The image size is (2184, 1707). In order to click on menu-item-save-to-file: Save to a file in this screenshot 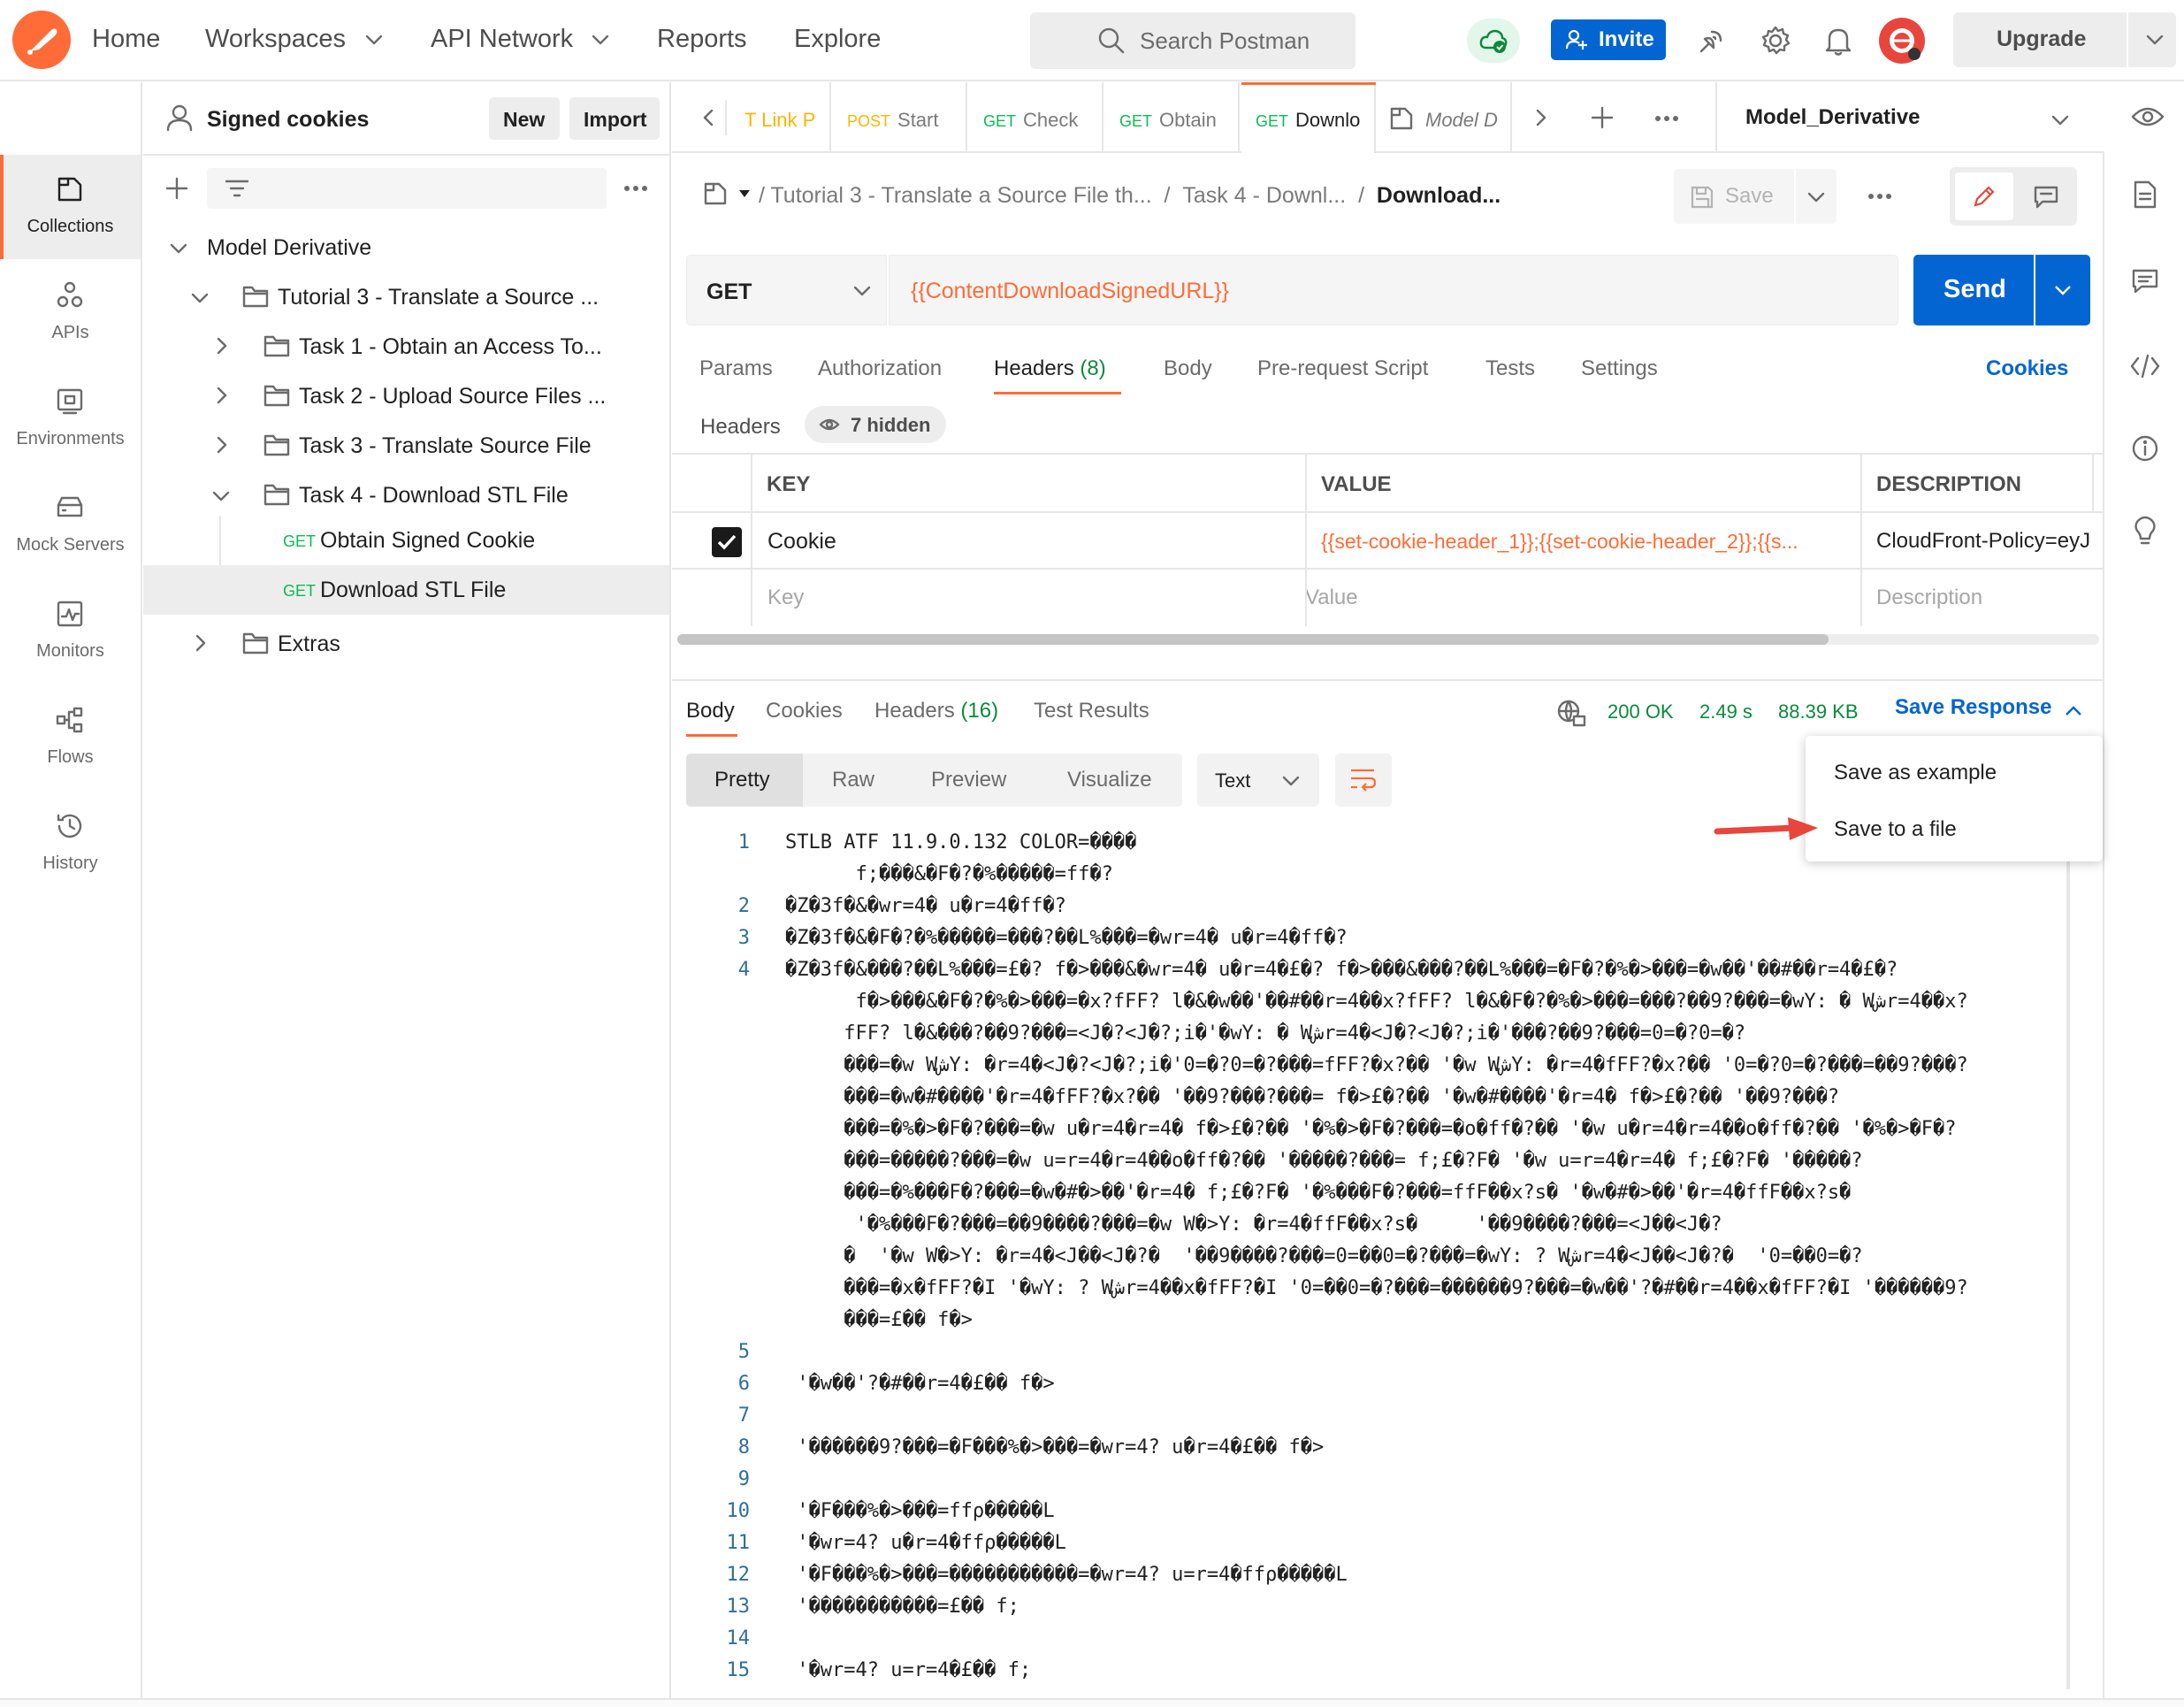, I will do `click(1954, 827)`.